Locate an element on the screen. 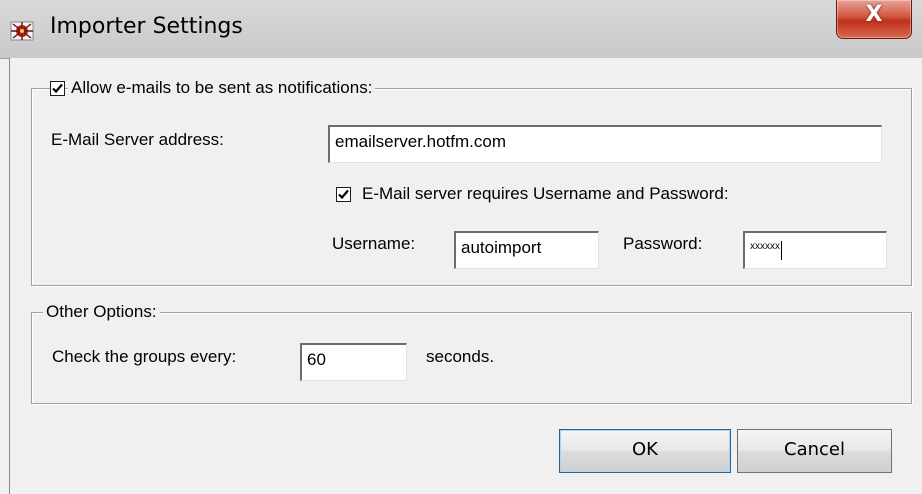  check-groups-label: Check the groups every: is located at coordinates (144, 356).